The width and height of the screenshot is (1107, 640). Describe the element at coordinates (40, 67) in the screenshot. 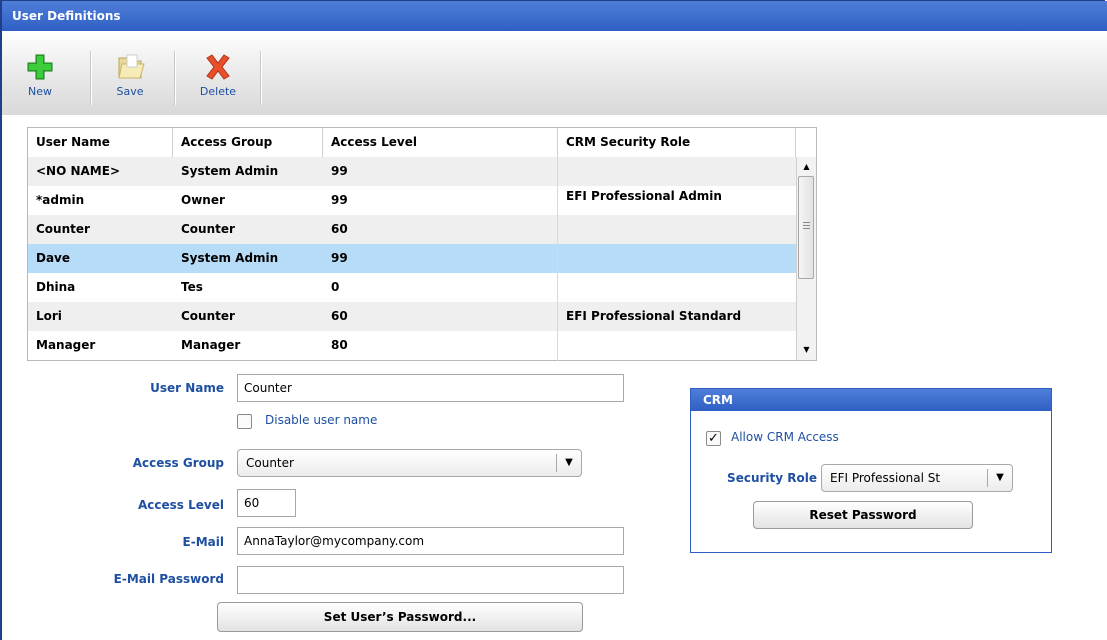

I see `plus-icon` at that location.